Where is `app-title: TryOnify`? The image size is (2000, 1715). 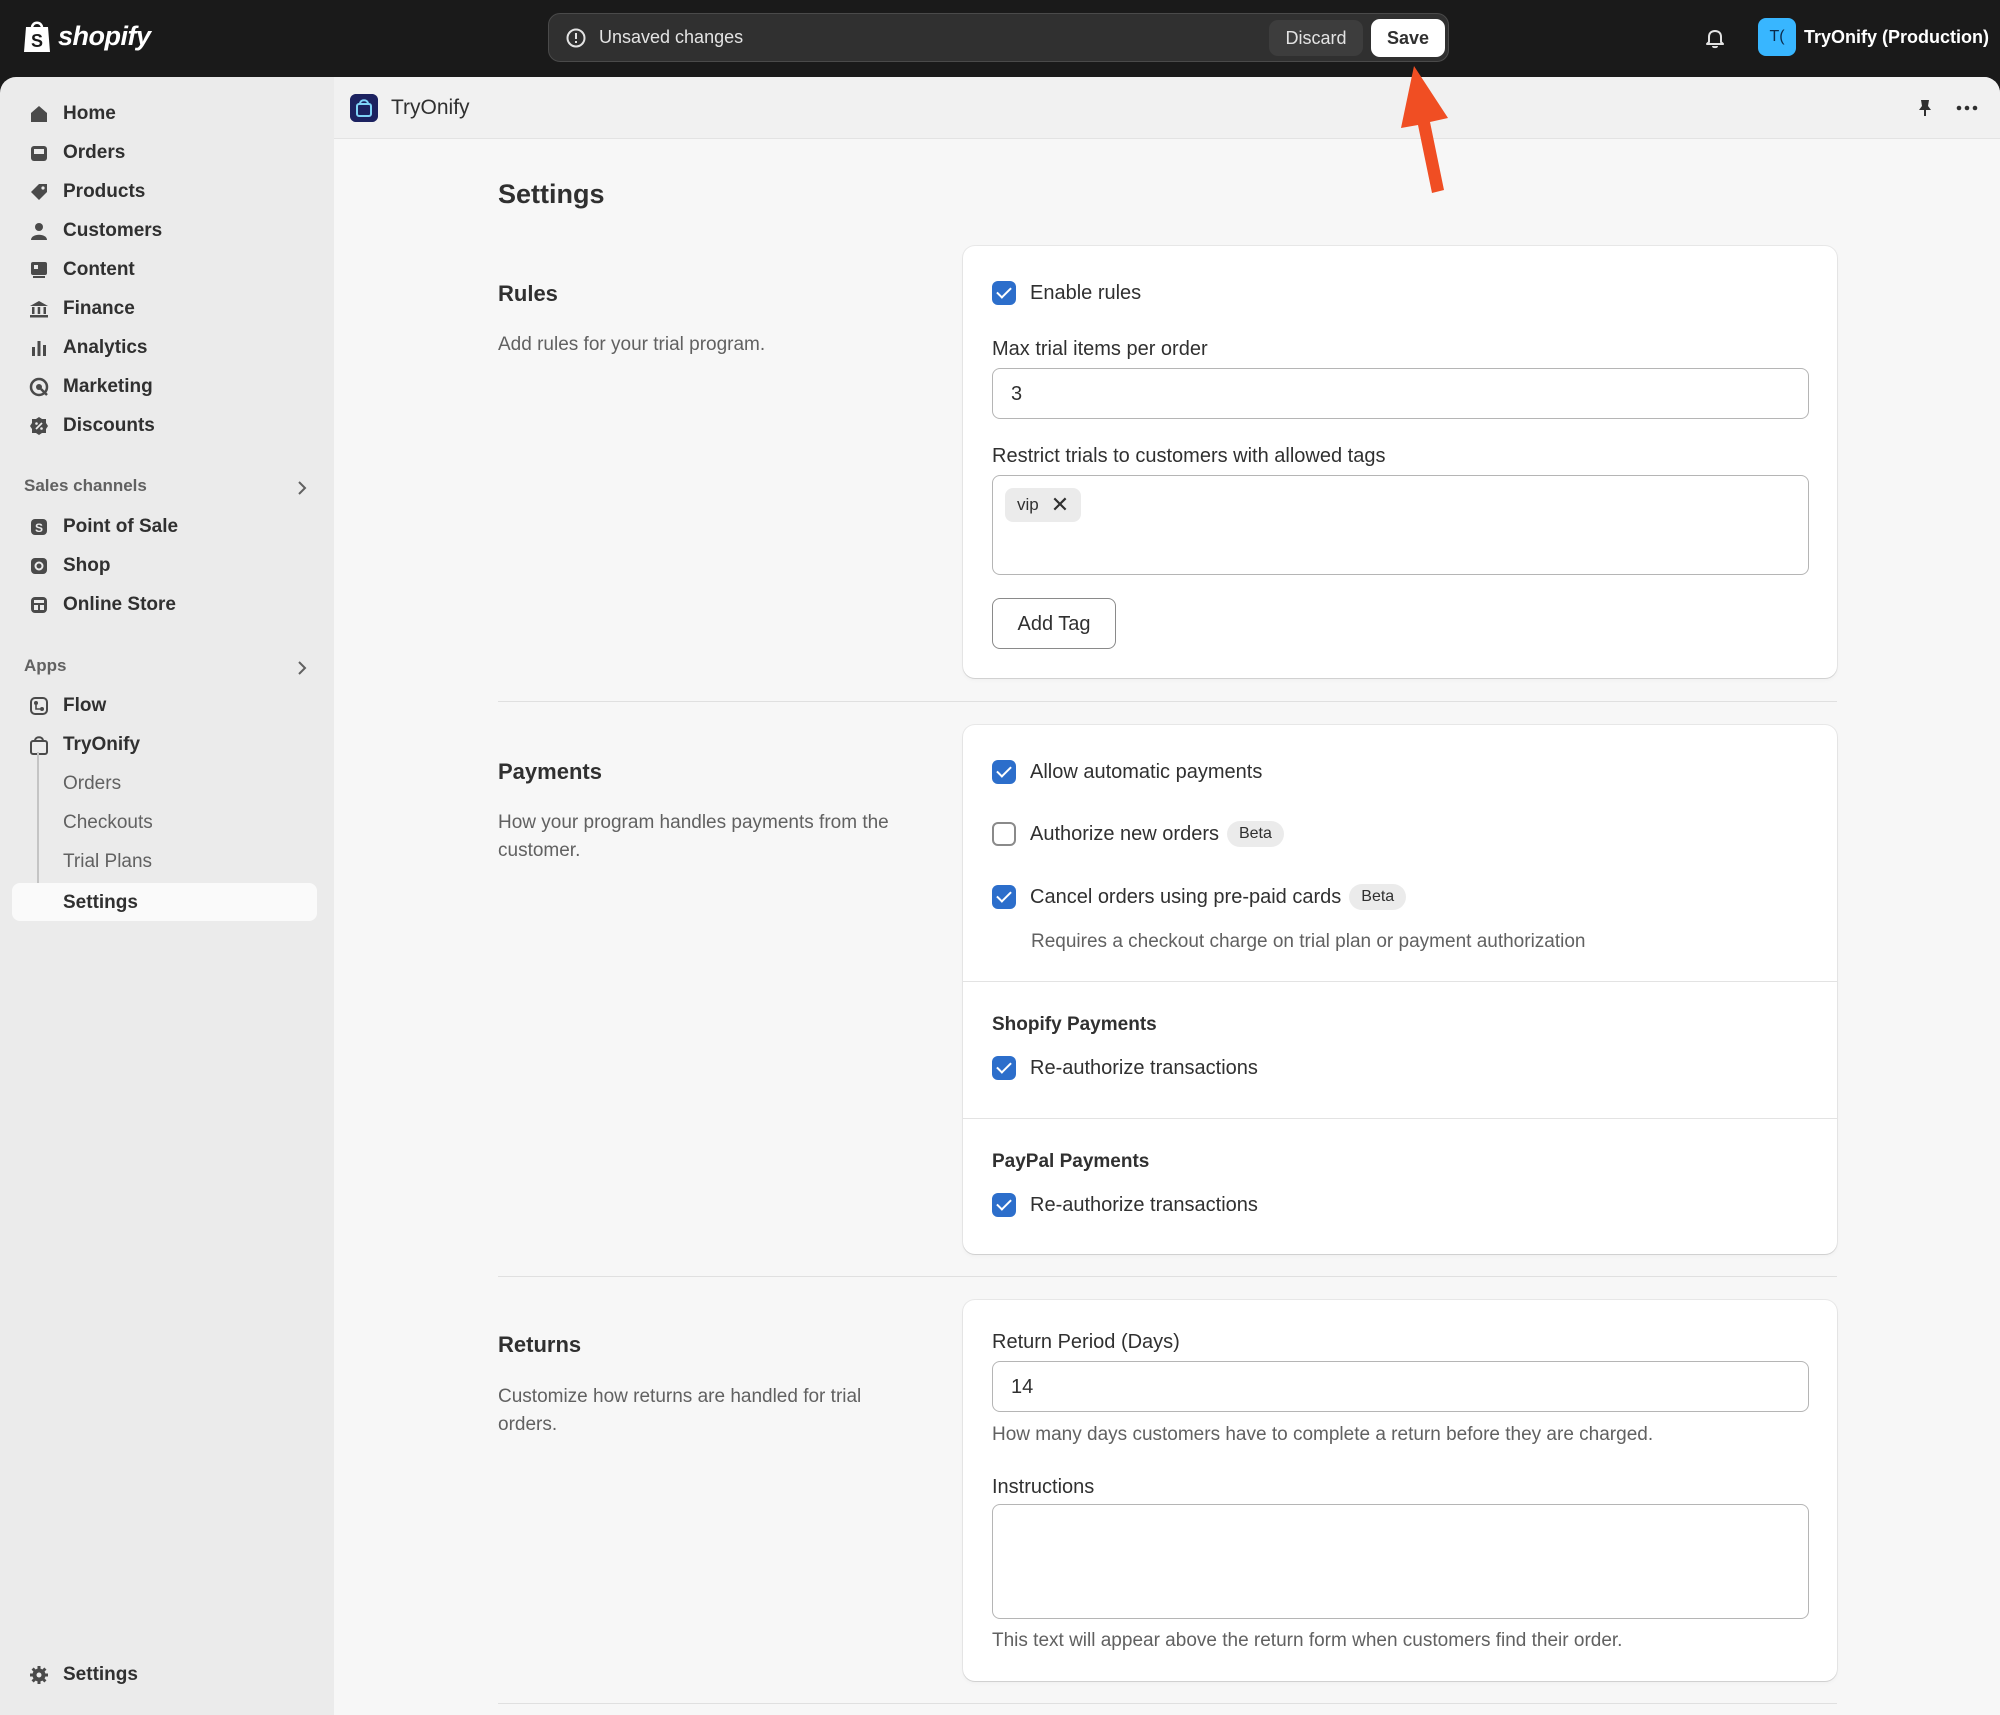
app-title: TryOnify is located at coordinates (430, 107).